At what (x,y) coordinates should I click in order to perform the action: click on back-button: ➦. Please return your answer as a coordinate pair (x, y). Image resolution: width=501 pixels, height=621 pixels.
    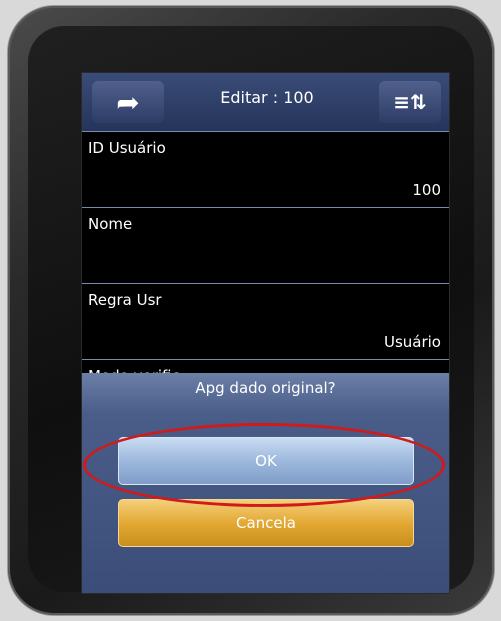
    Looking at the image, I should click on (128, 102).